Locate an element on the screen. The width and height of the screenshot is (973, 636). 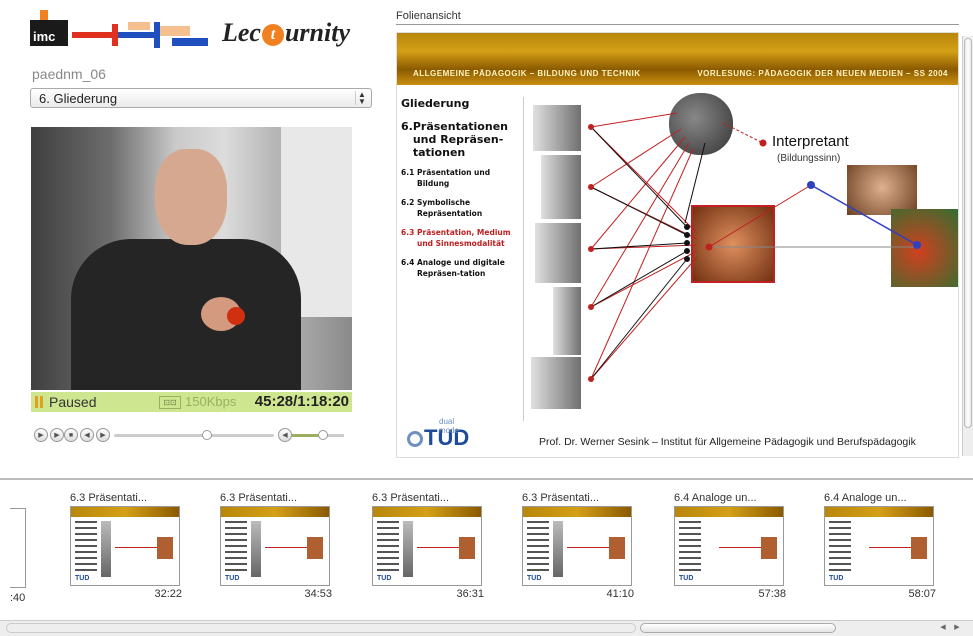
thumbnail-time: 41:10 is located at coordinates (620, 594).